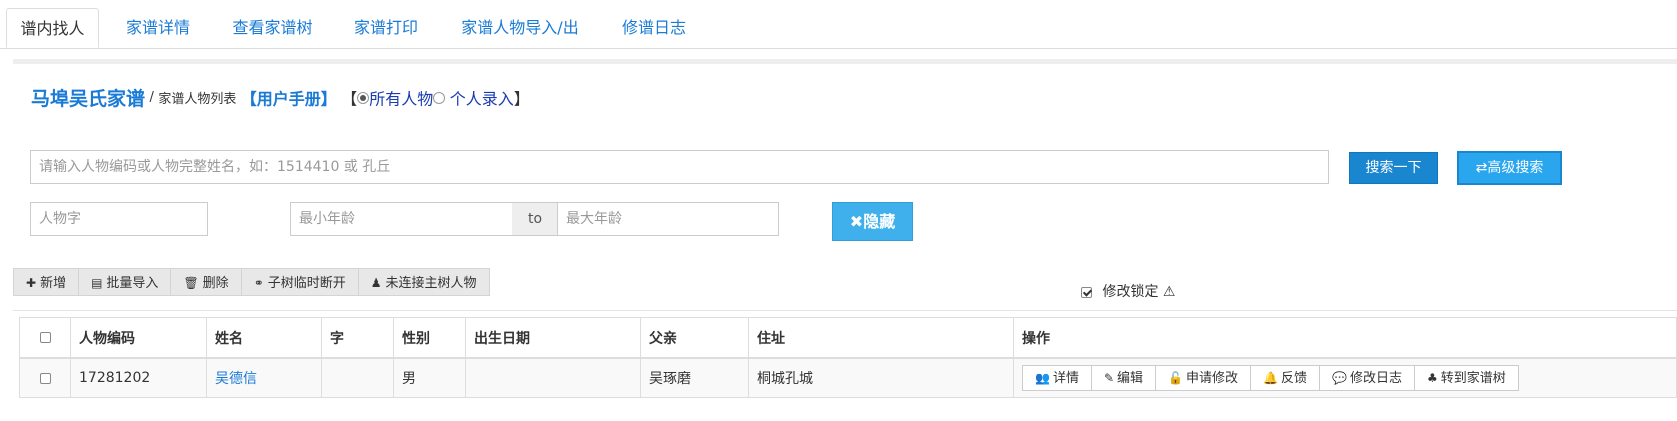 This screenshot has height=421, width=1677. I want to click on select-all-checkbox, so click(45, 337).